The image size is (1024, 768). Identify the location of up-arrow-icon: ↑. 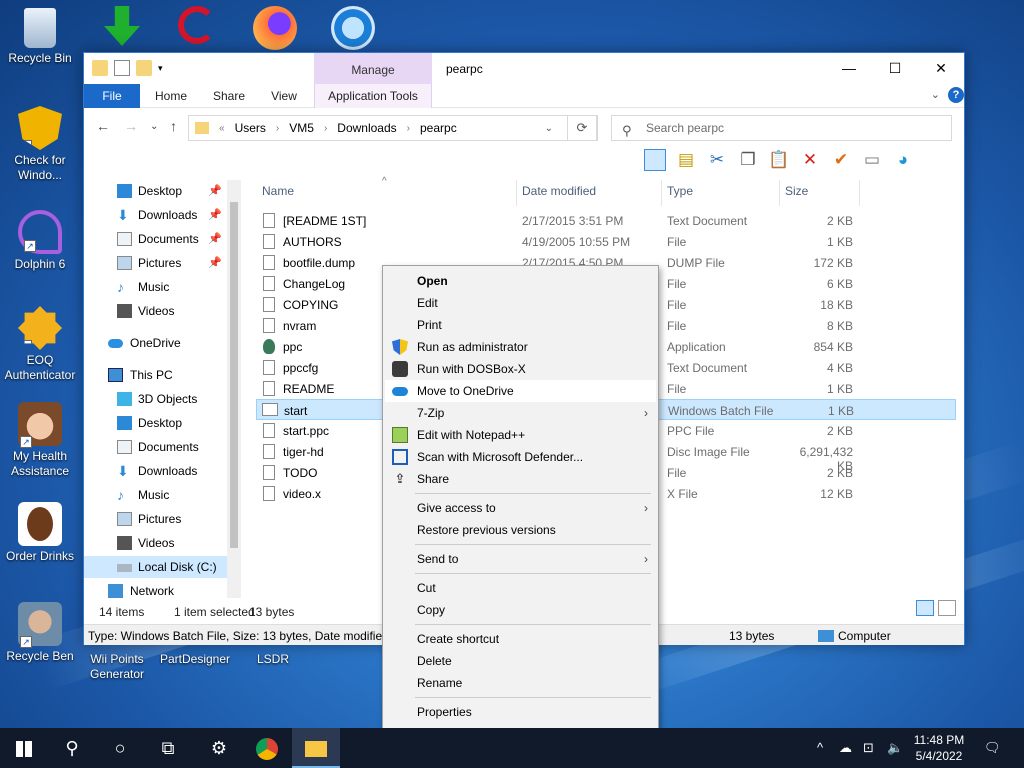
(173, 126).